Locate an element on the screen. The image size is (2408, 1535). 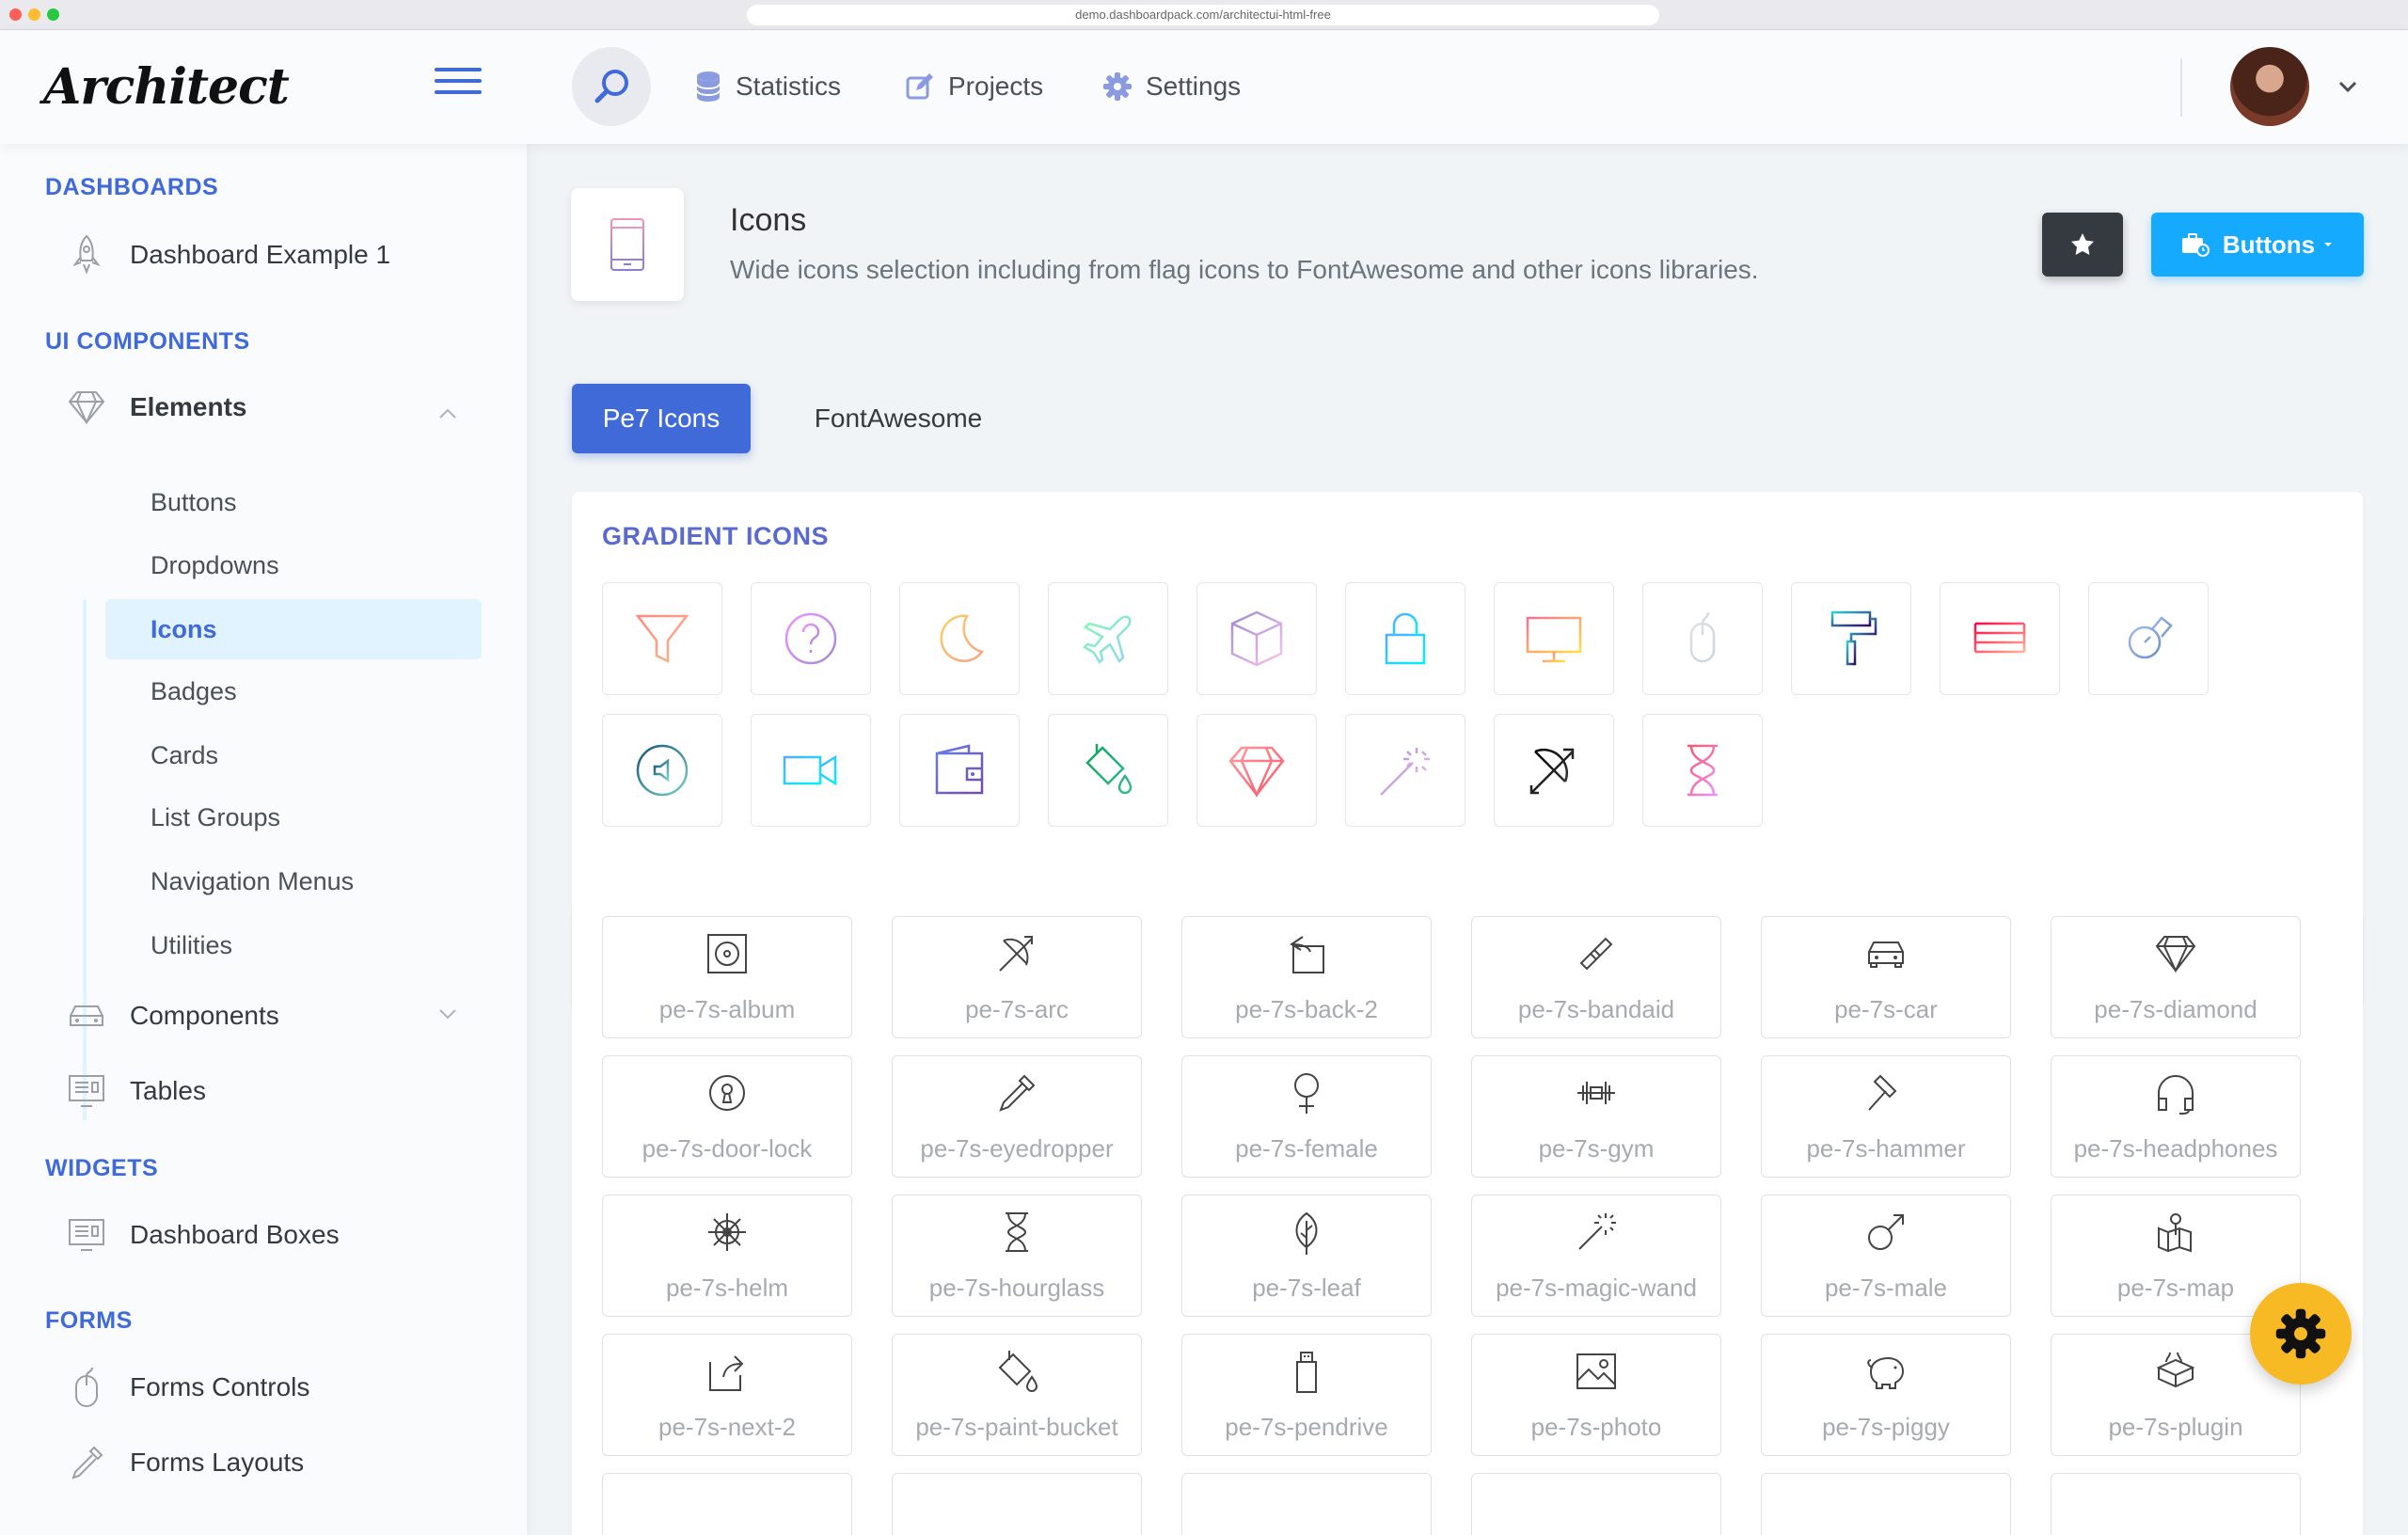
caret-down-icon is located at coordinates (2328, 244).